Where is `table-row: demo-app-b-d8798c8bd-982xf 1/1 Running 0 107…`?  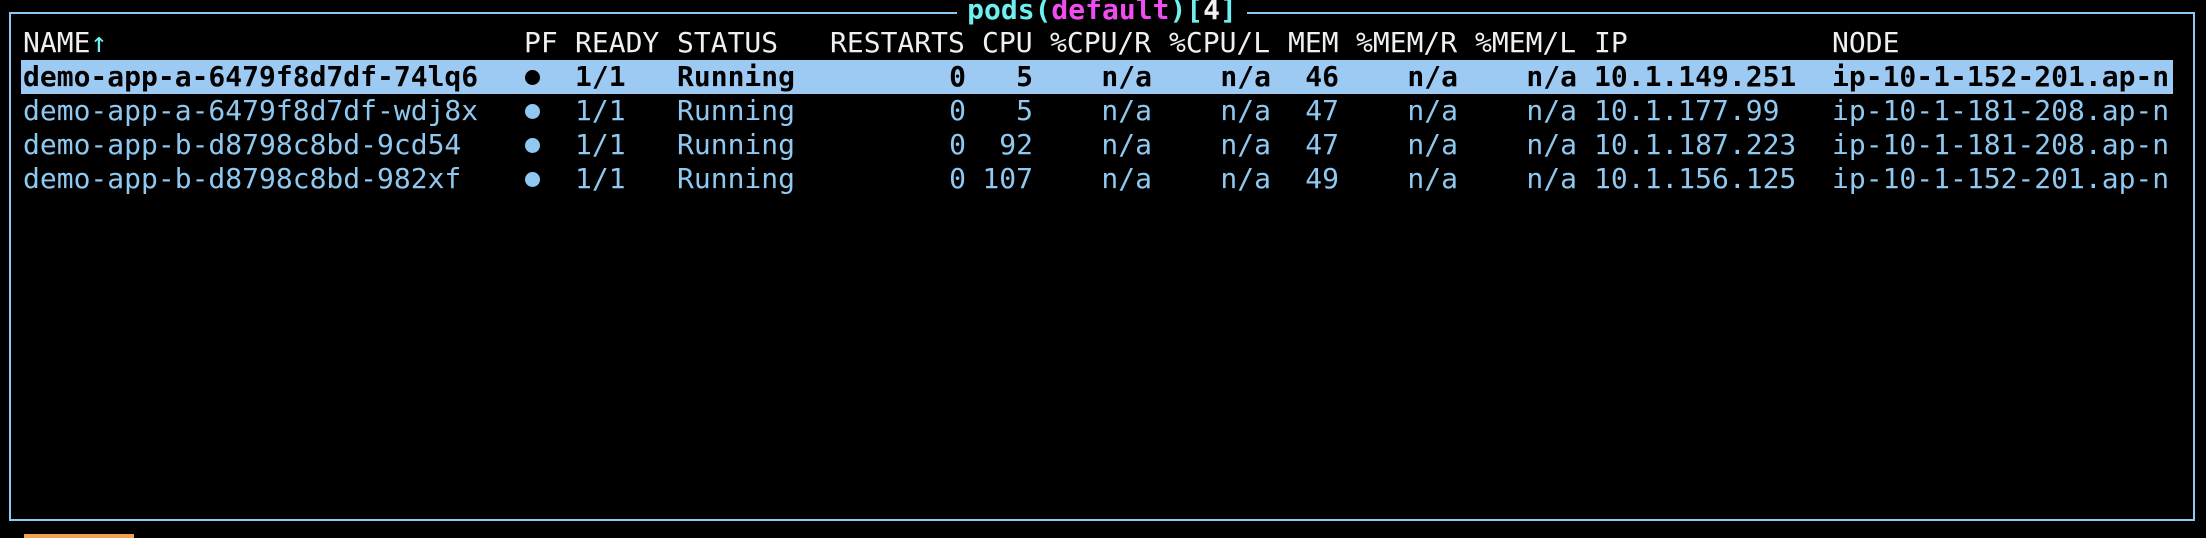 table-row: demo-app-b-d8798c8bd-982xf 1/1 Running 0 107… is located at coordinates (1097, 179).